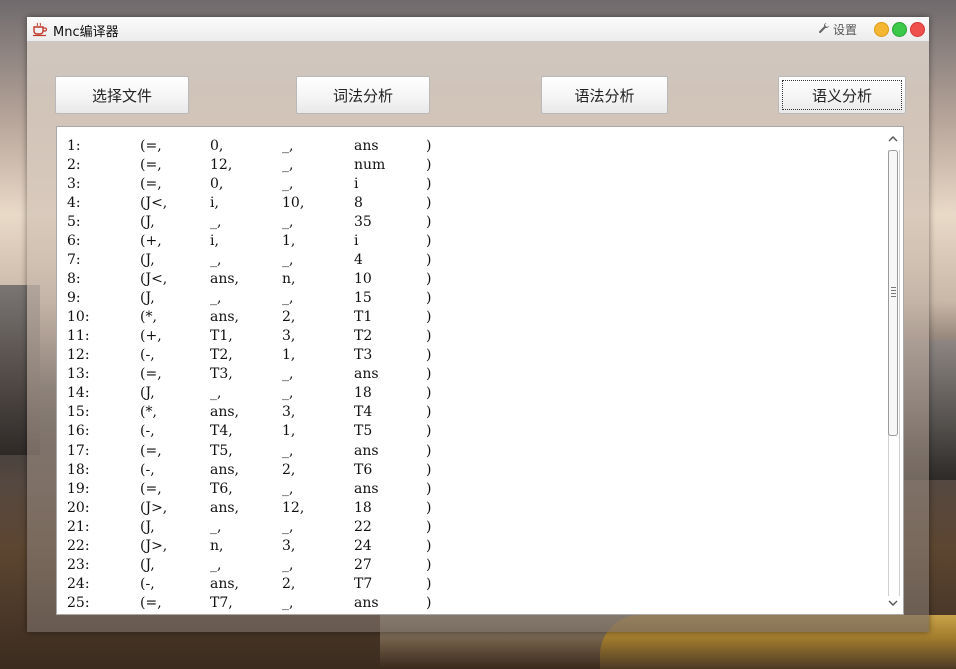  What do you see at coordinates (893, 139) in the screenshot?
I see `scroll-up-icon` at bounding box center [893, 139].